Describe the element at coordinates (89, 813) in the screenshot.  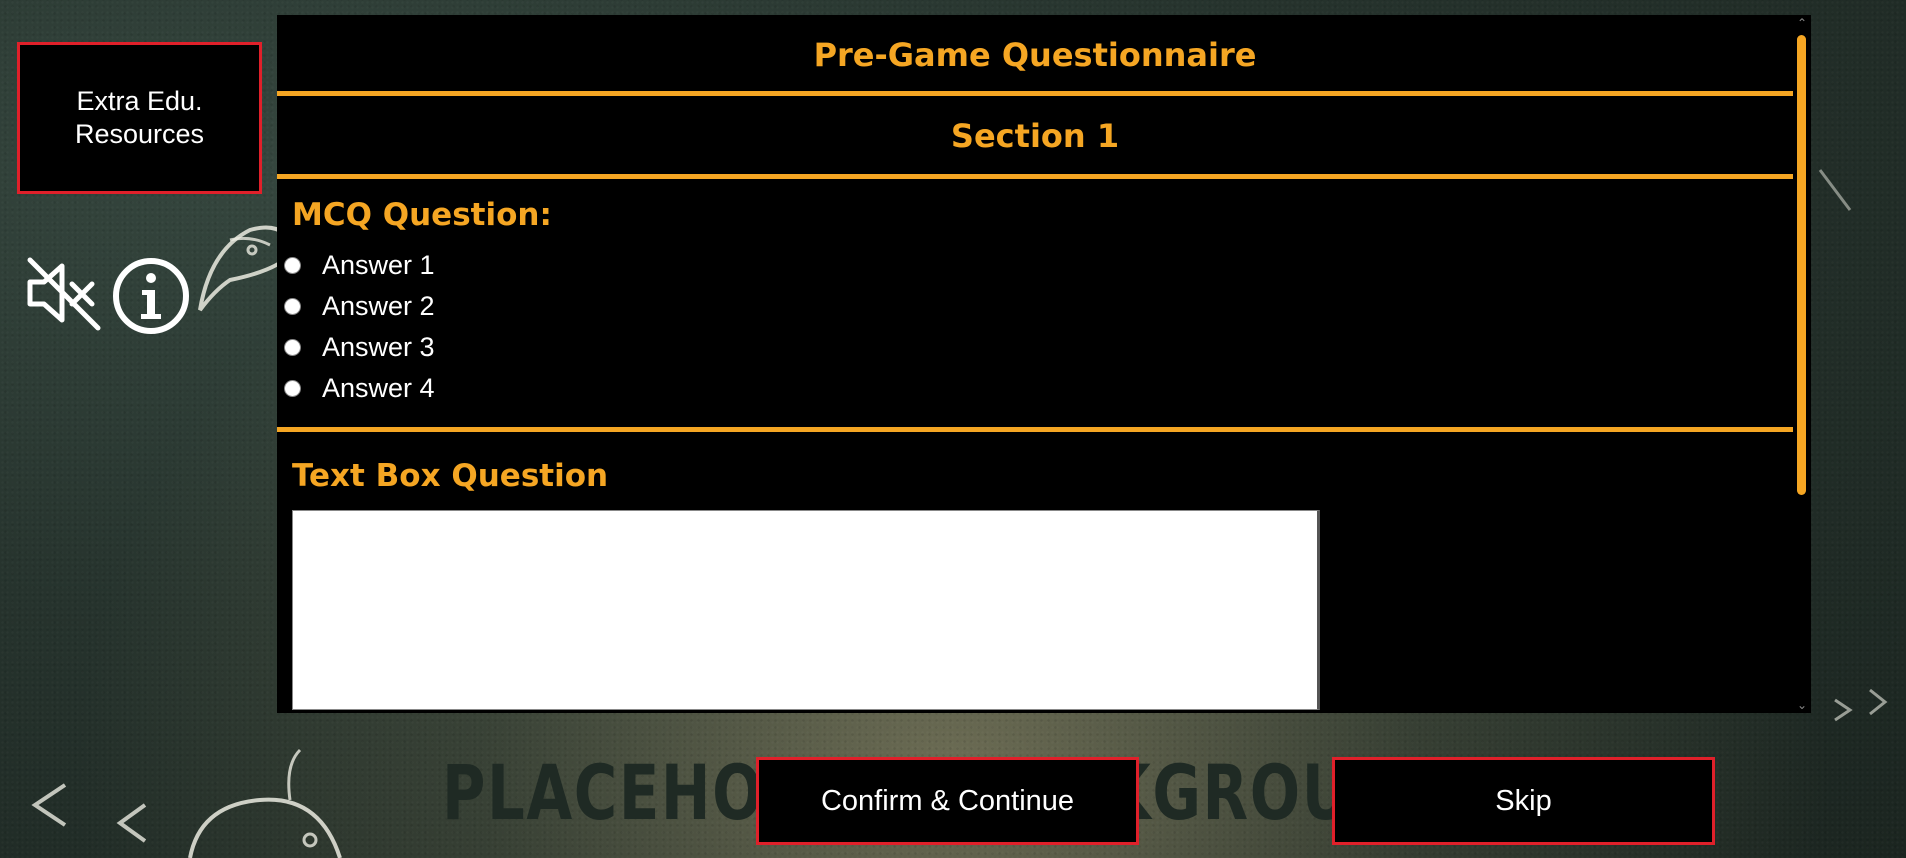
I see `chalk-doodle-arrows-icon` at that location.